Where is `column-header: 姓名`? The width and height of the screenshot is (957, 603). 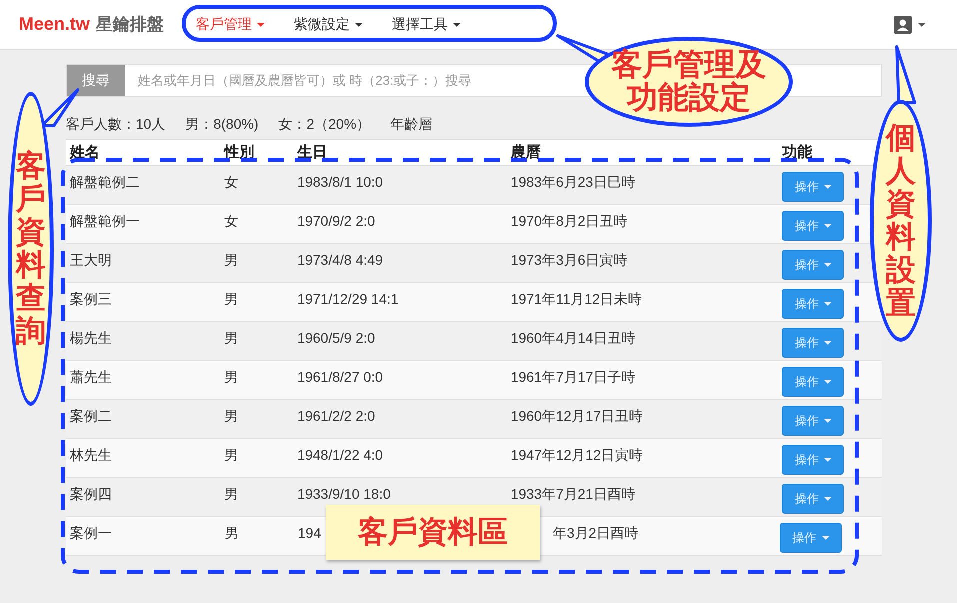
column-header: 姓名 is located at coordinates (84, 152).